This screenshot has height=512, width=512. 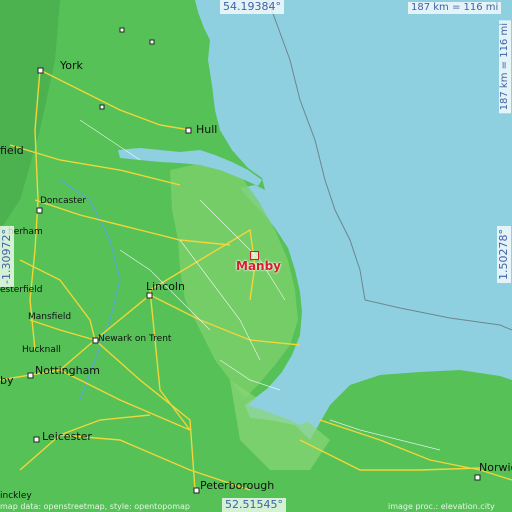 What do you see at coordinates (254, 505) in the screenshot?
I see `coord-bottom: 52.51545°` at bounding box center [254, 505].